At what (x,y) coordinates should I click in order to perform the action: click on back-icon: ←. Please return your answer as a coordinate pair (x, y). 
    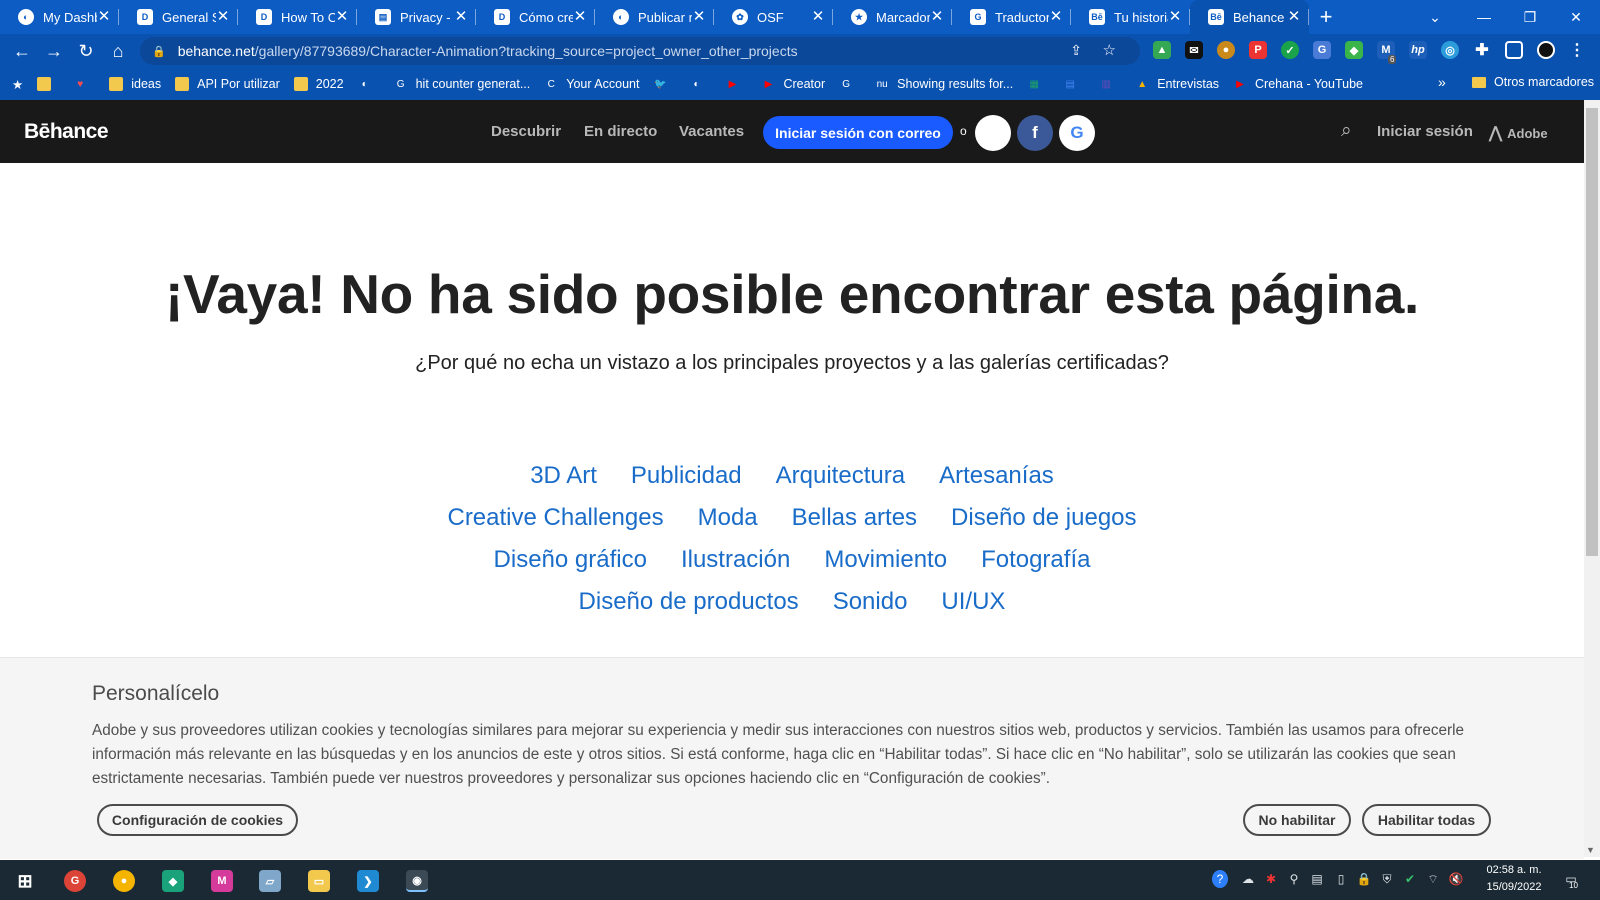
    Looking at the image, I should click on (22, 51).